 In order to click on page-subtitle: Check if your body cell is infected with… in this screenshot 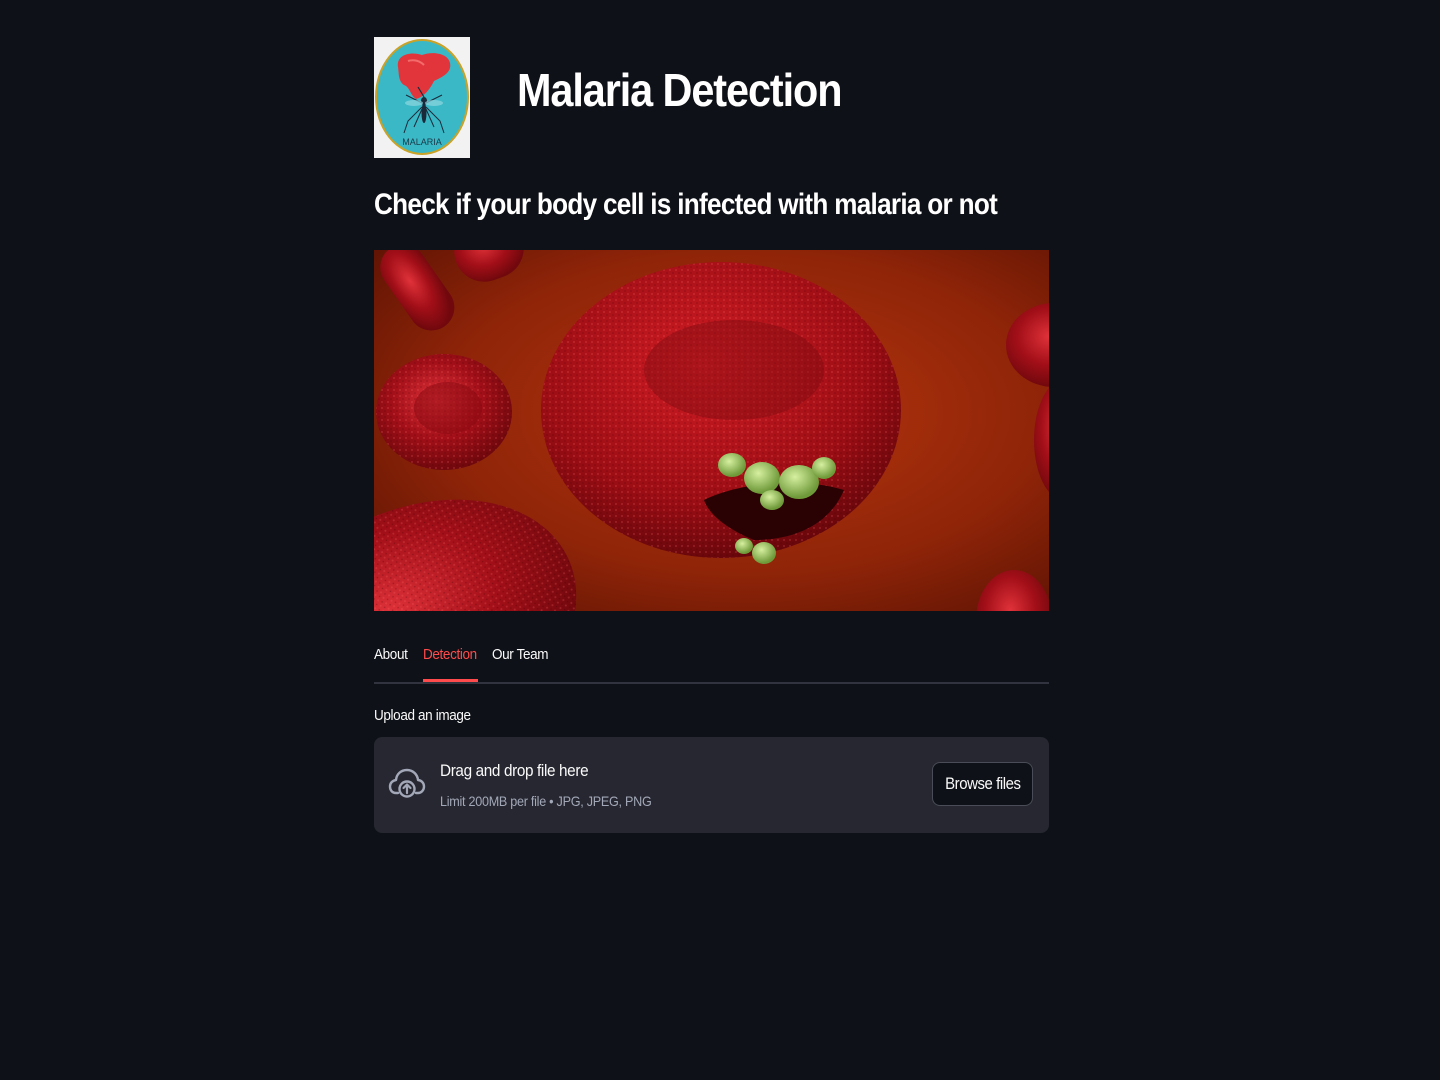, I will do `click(686, 204)`.